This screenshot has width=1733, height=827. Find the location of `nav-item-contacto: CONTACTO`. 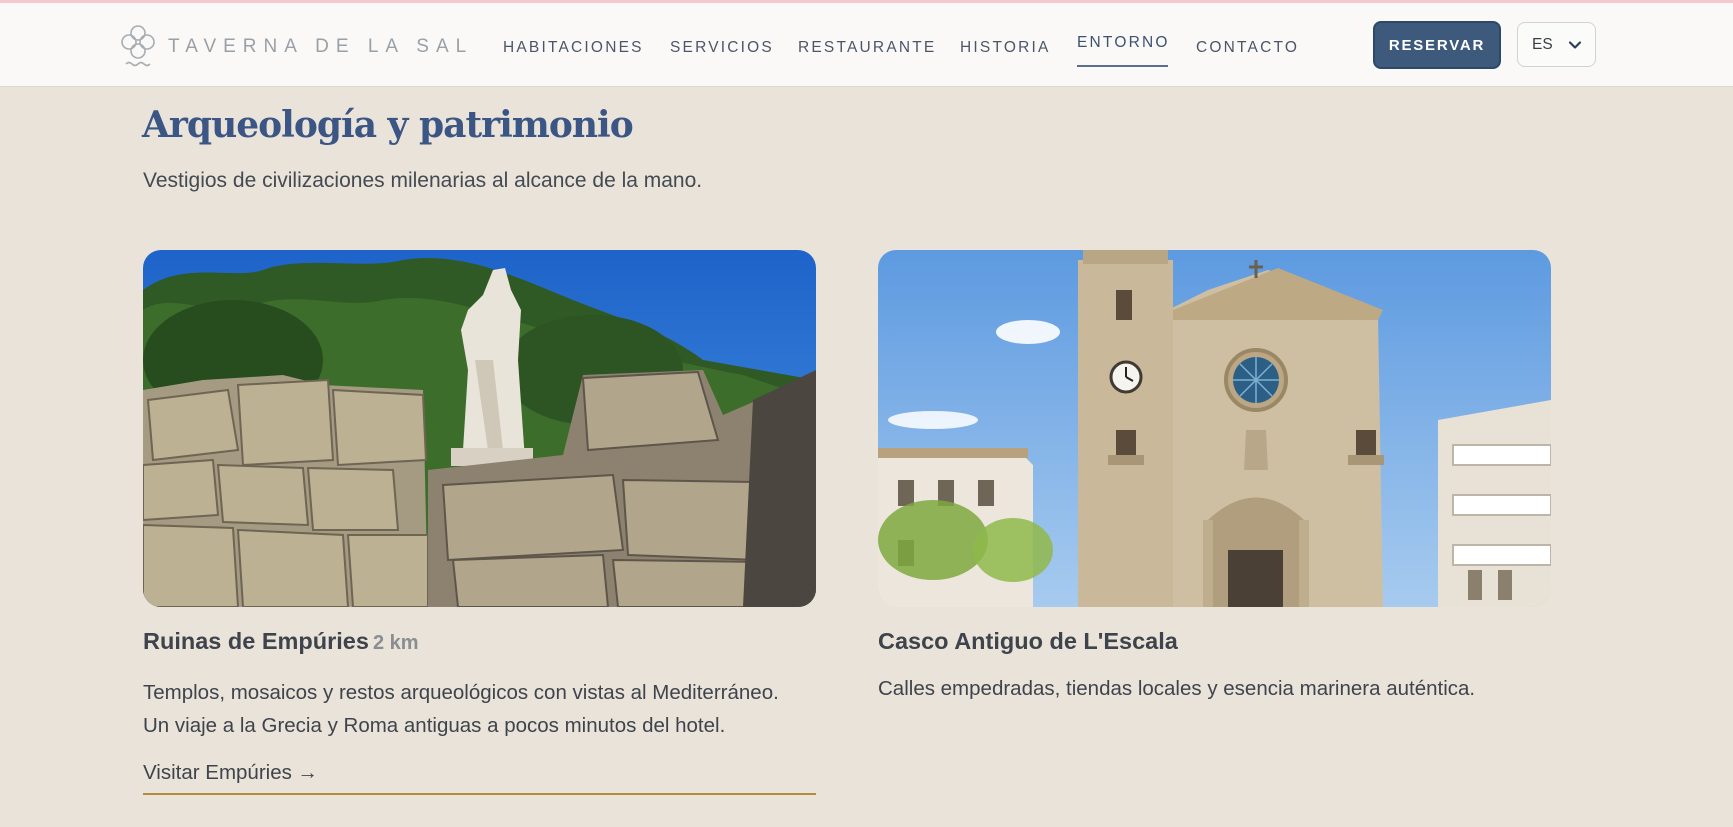

nav-item-contacto: CONTACTO is located at coordinates (1247, 48).